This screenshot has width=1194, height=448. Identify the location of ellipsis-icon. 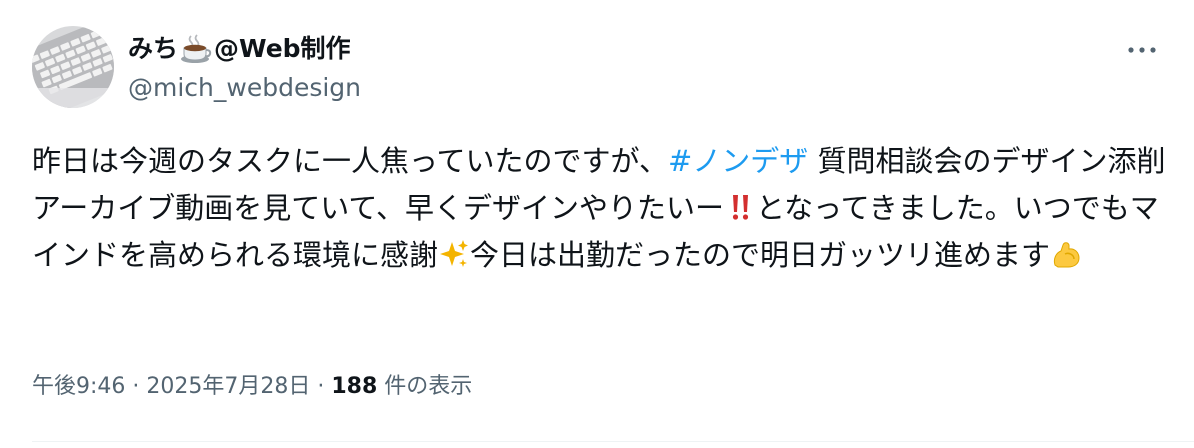
(1142, 50).